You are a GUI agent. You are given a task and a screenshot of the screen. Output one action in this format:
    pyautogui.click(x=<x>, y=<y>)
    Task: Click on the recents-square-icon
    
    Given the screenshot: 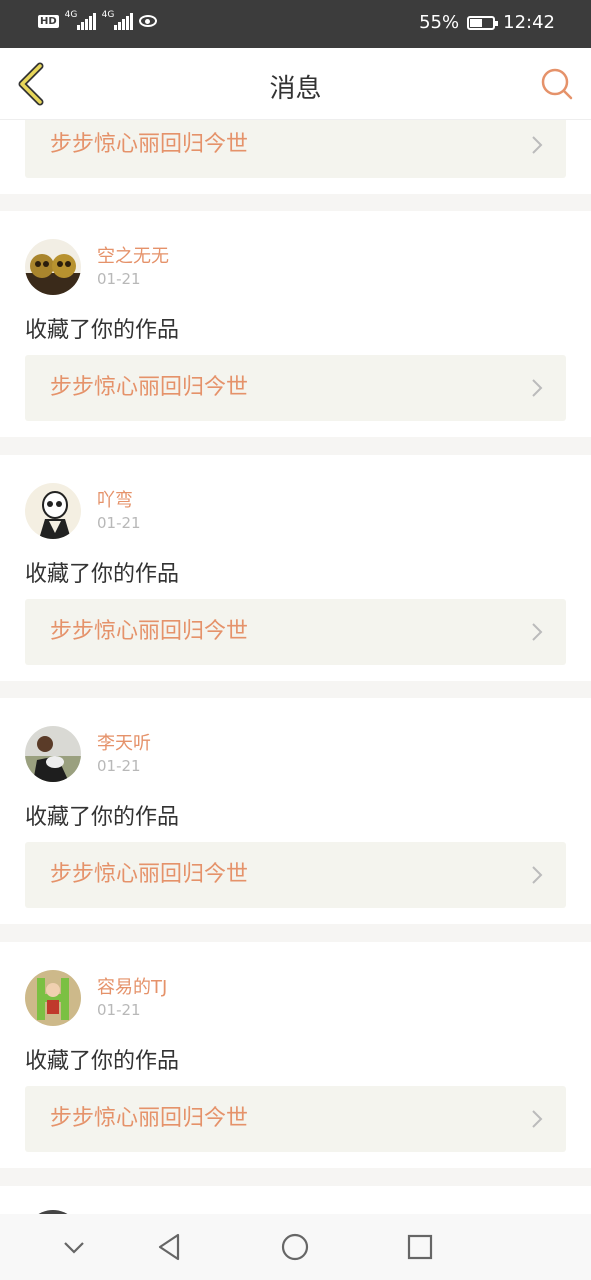 What is the action you would take?
    pyautogui.click(x=420, y=1247)
    